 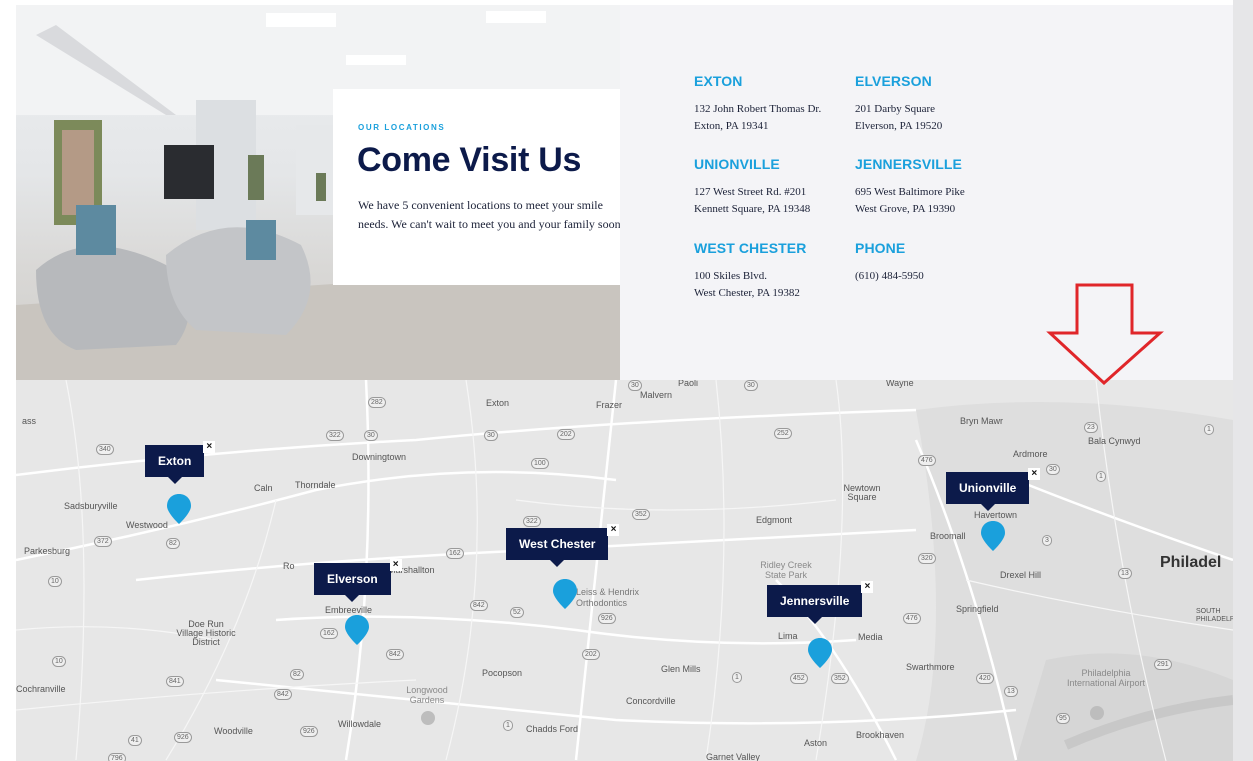 I want to click on map-label: Frazer, so click(x=609, y=405).